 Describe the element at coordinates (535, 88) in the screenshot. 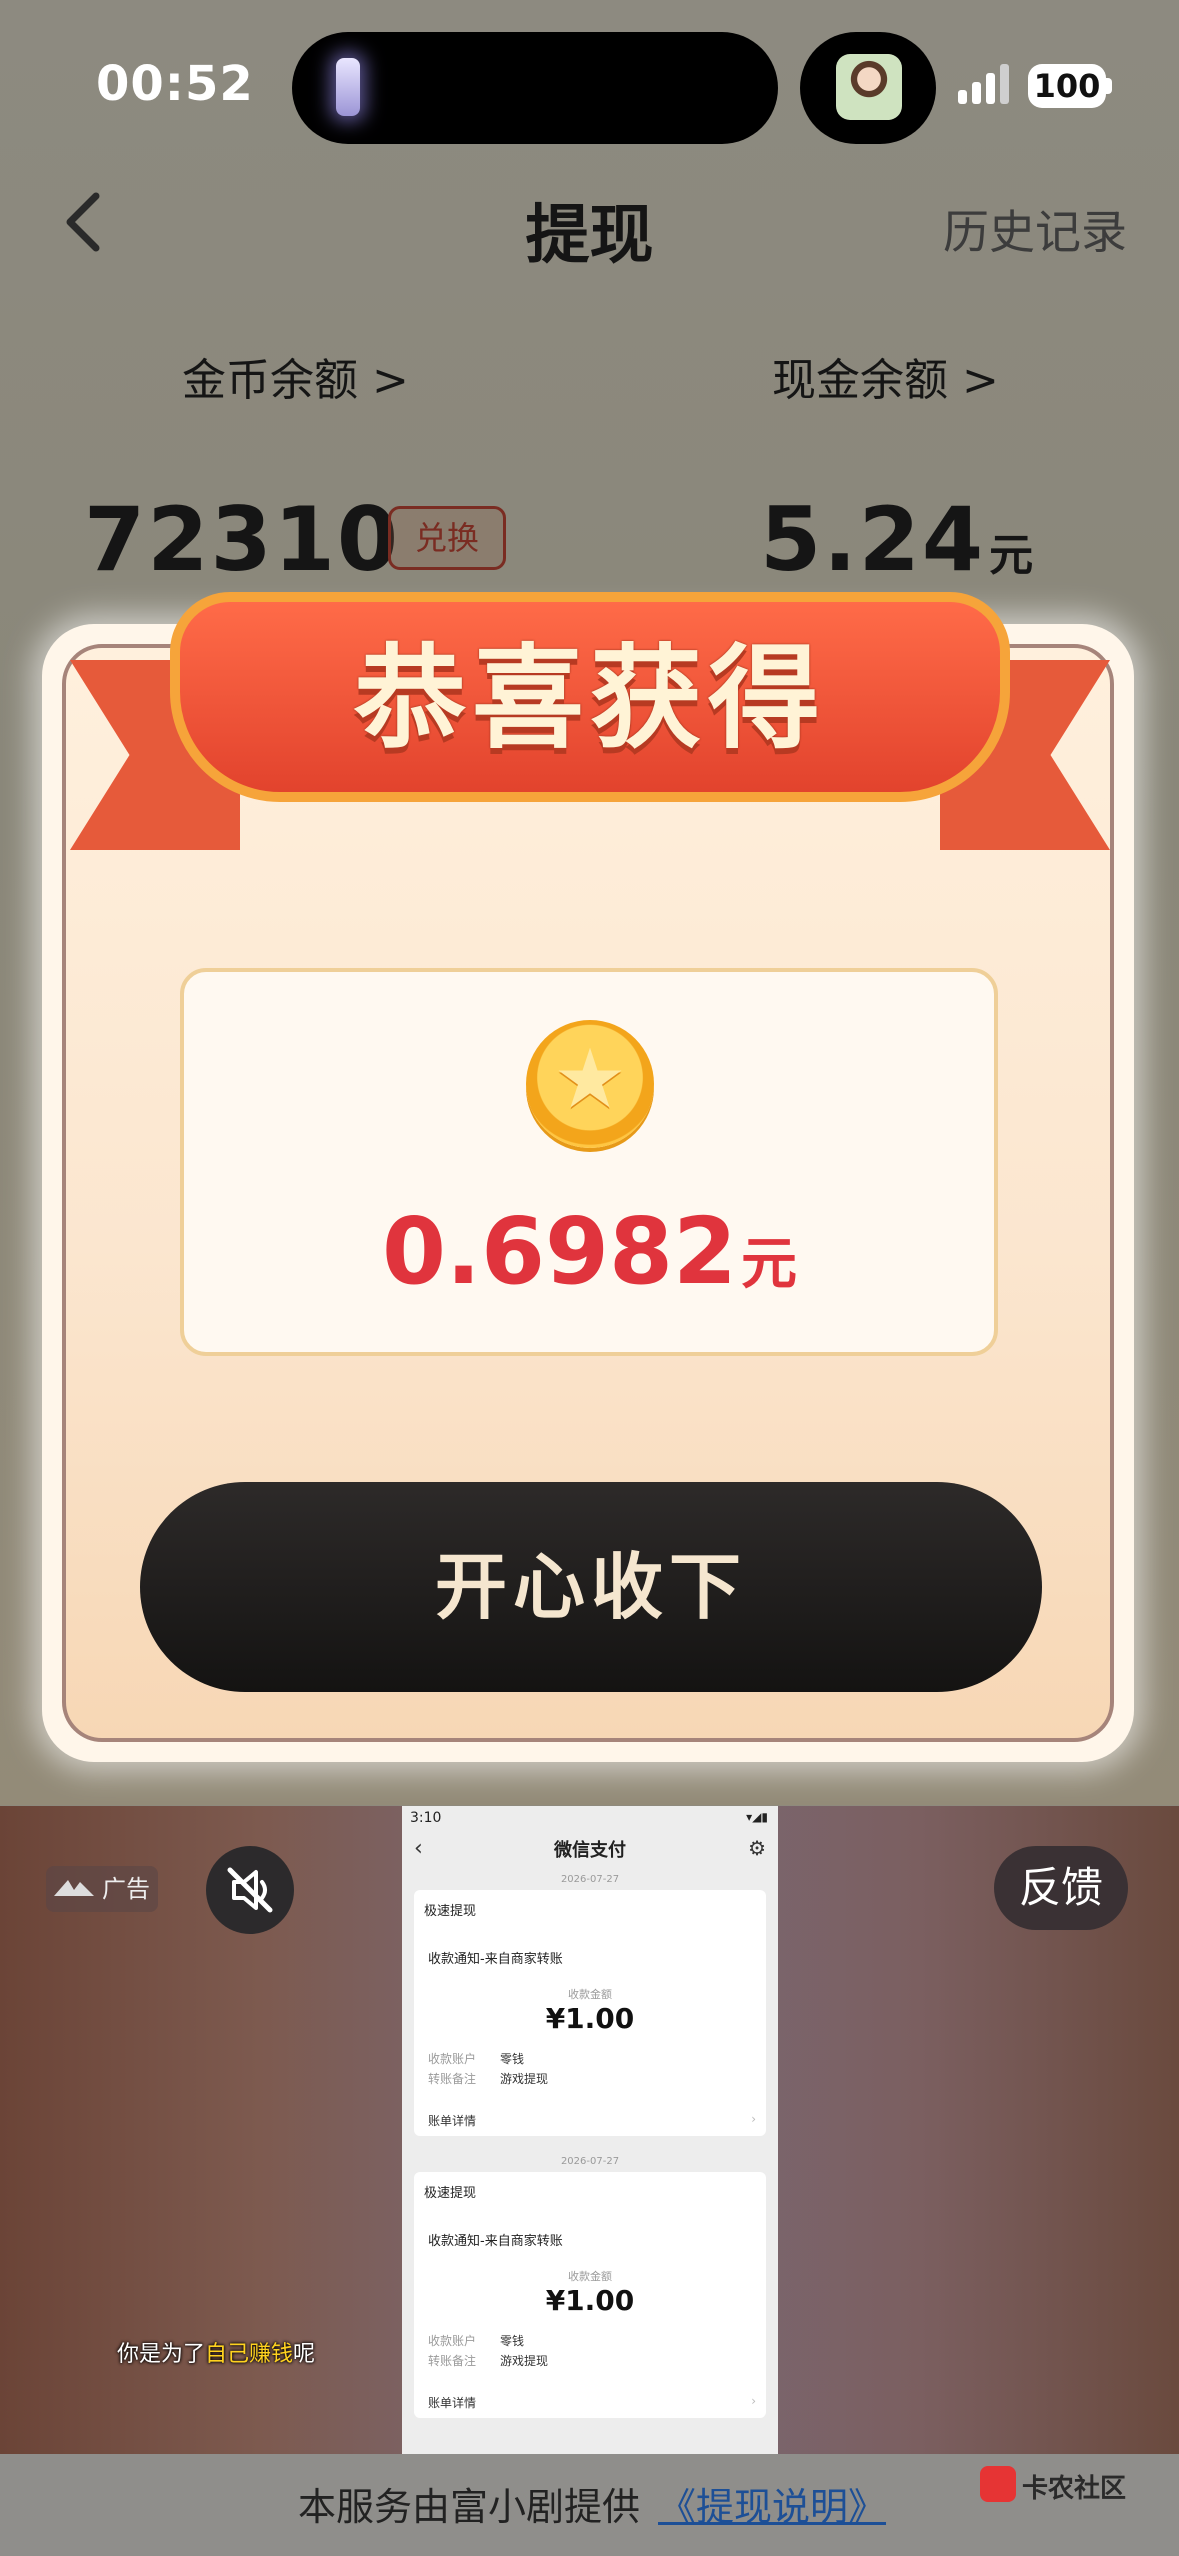

I see `dynamic-island` at that location.